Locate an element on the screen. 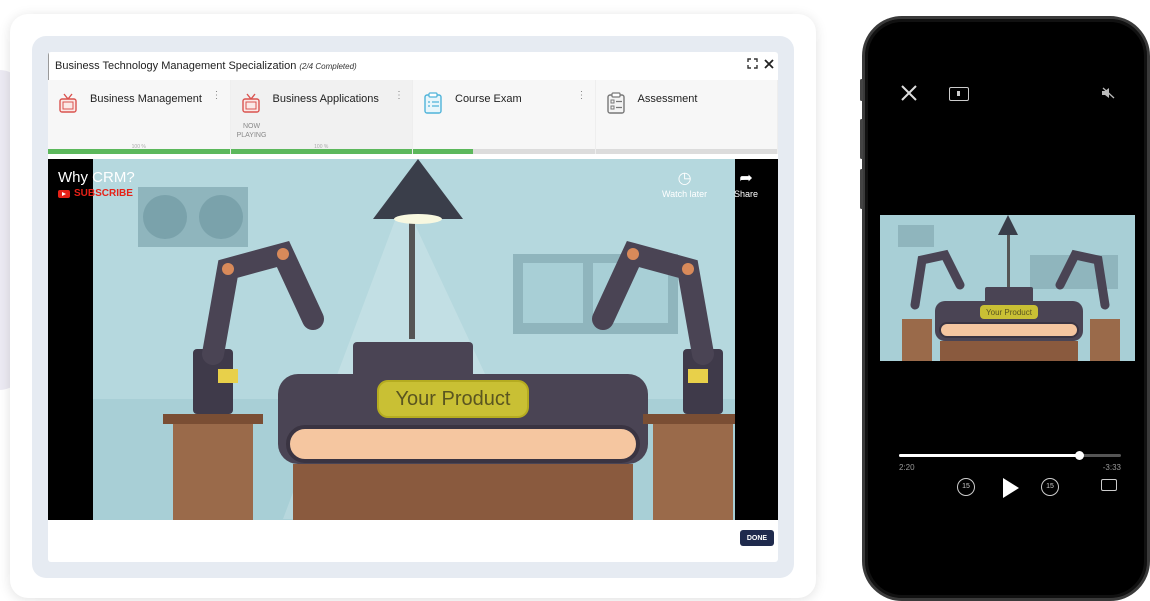 The image size is (1150, 601). tab-label: Business Management is located at coordinates (146, 99).